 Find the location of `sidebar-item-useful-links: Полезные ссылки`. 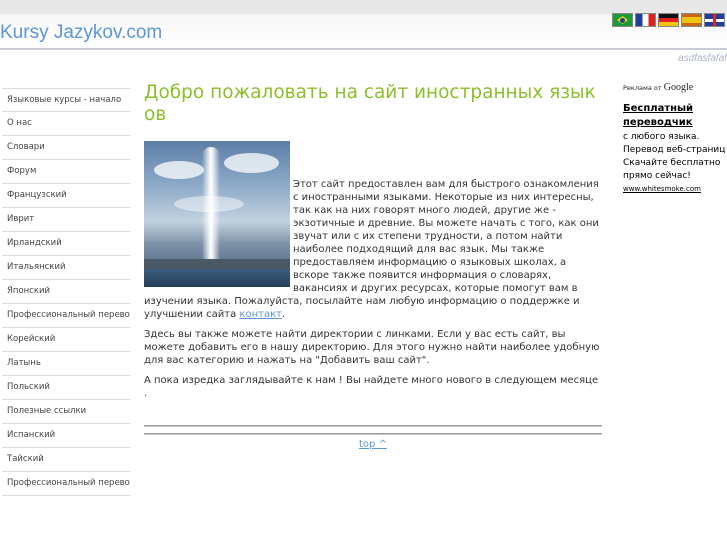

sidebar-item-useful-links: Полезные ссылки is located at coordinates (66, 412).